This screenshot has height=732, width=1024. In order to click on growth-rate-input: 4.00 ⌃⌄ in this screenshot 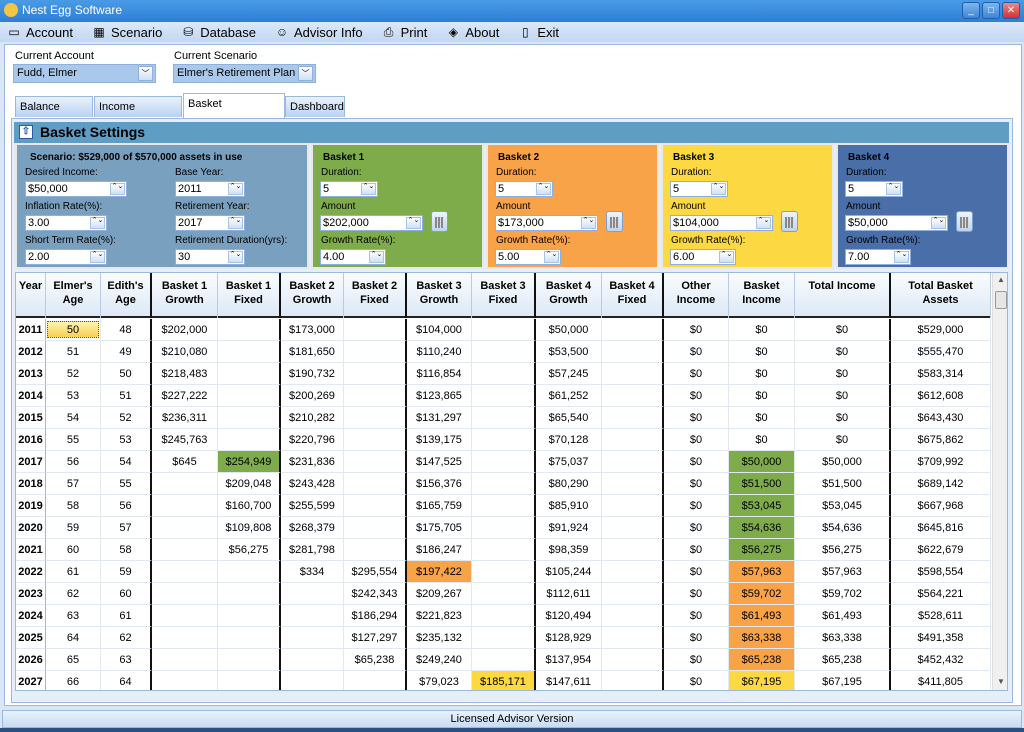, I will do `click(353, 257)`.